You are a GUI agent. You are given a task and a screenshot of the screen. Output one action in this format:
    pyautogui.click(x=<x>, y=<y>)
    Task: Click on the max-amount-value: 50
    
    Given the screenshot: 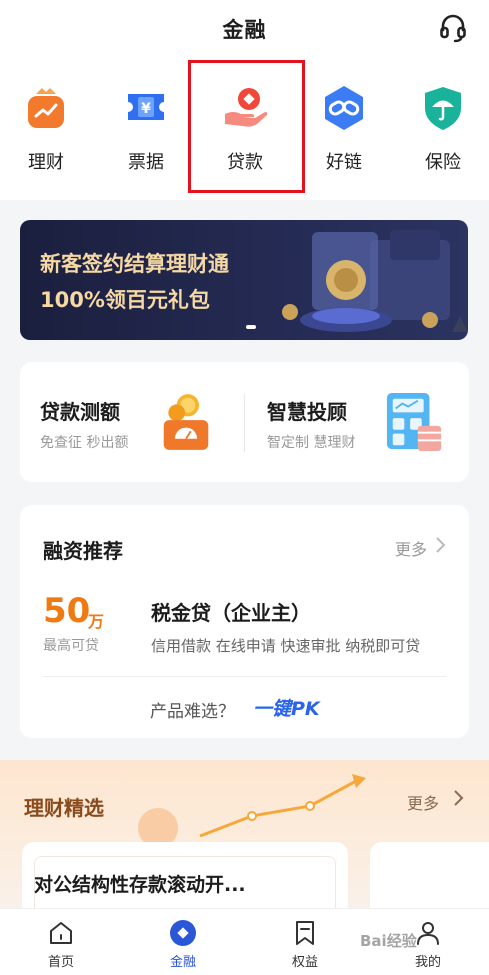 What is the action you would take?
    pyautogui.click(x=67, y=611)
    